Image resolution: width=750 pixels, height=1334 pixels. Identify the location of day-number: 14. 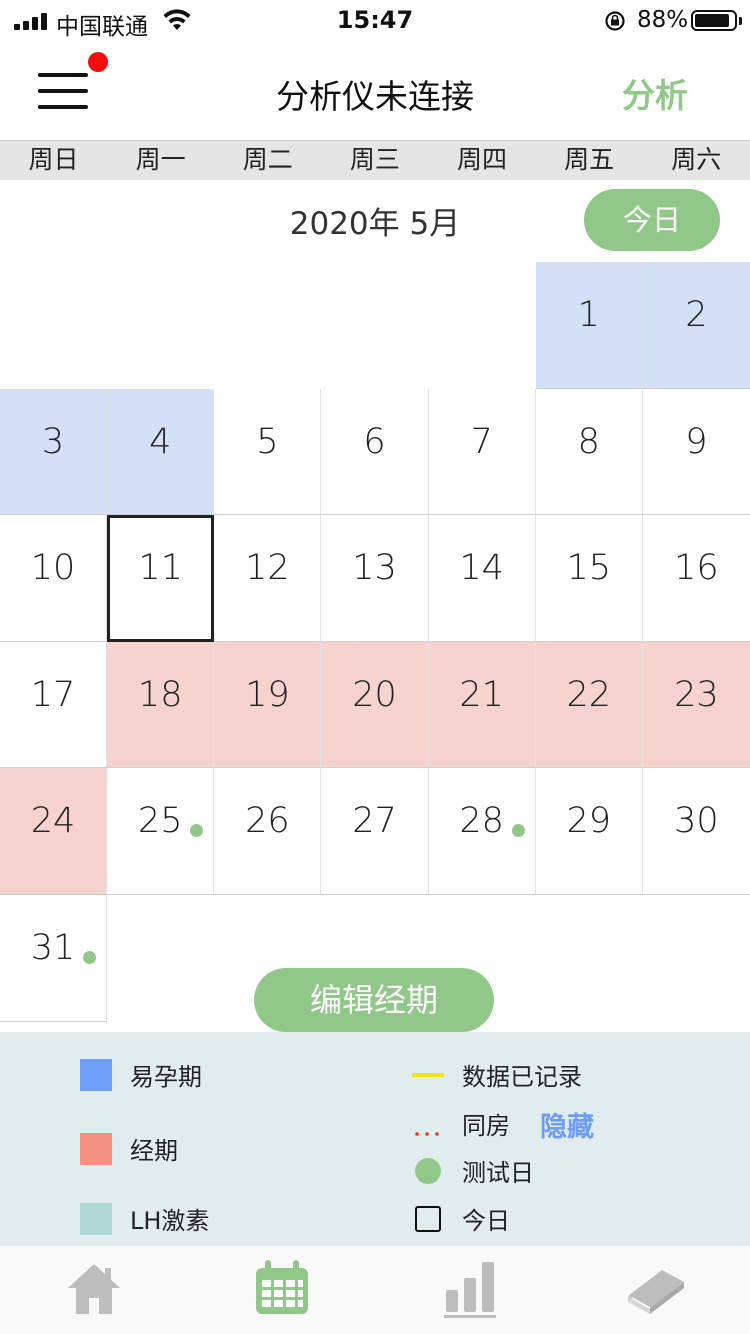
(481, 568).